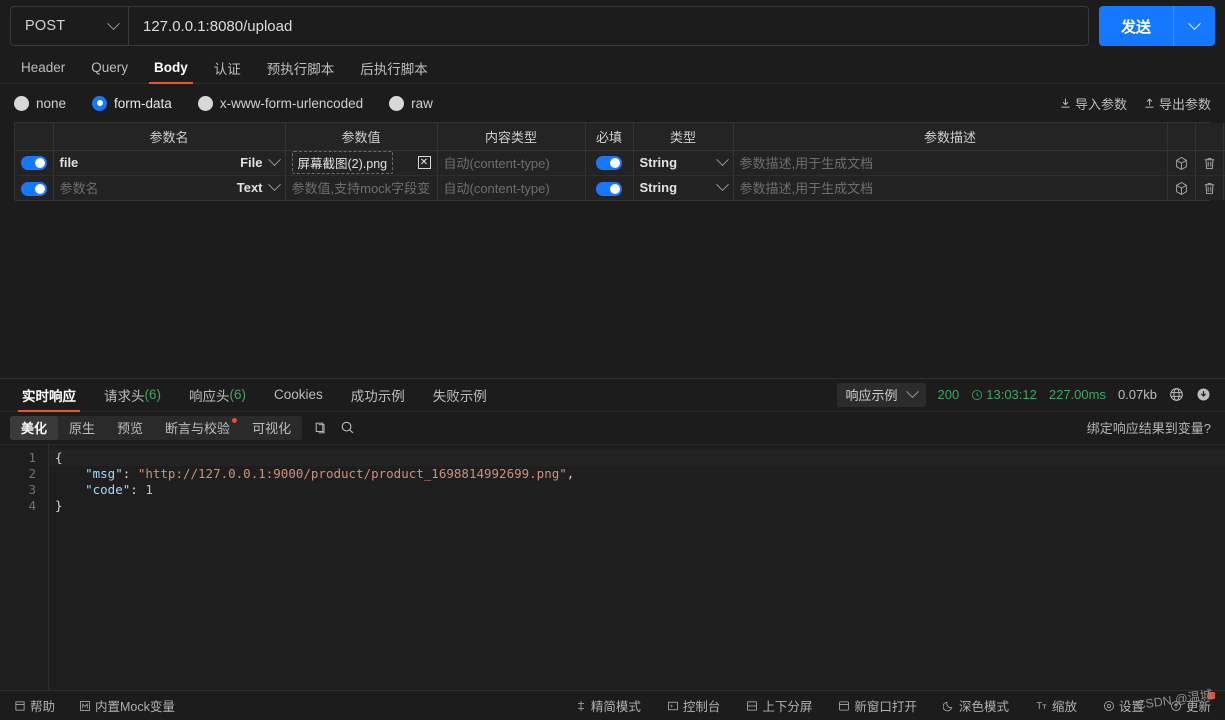  I want to click on request-section-tabs: Header Query Body 认证 预执行脚本 后执行脚本, so click(612, 68).